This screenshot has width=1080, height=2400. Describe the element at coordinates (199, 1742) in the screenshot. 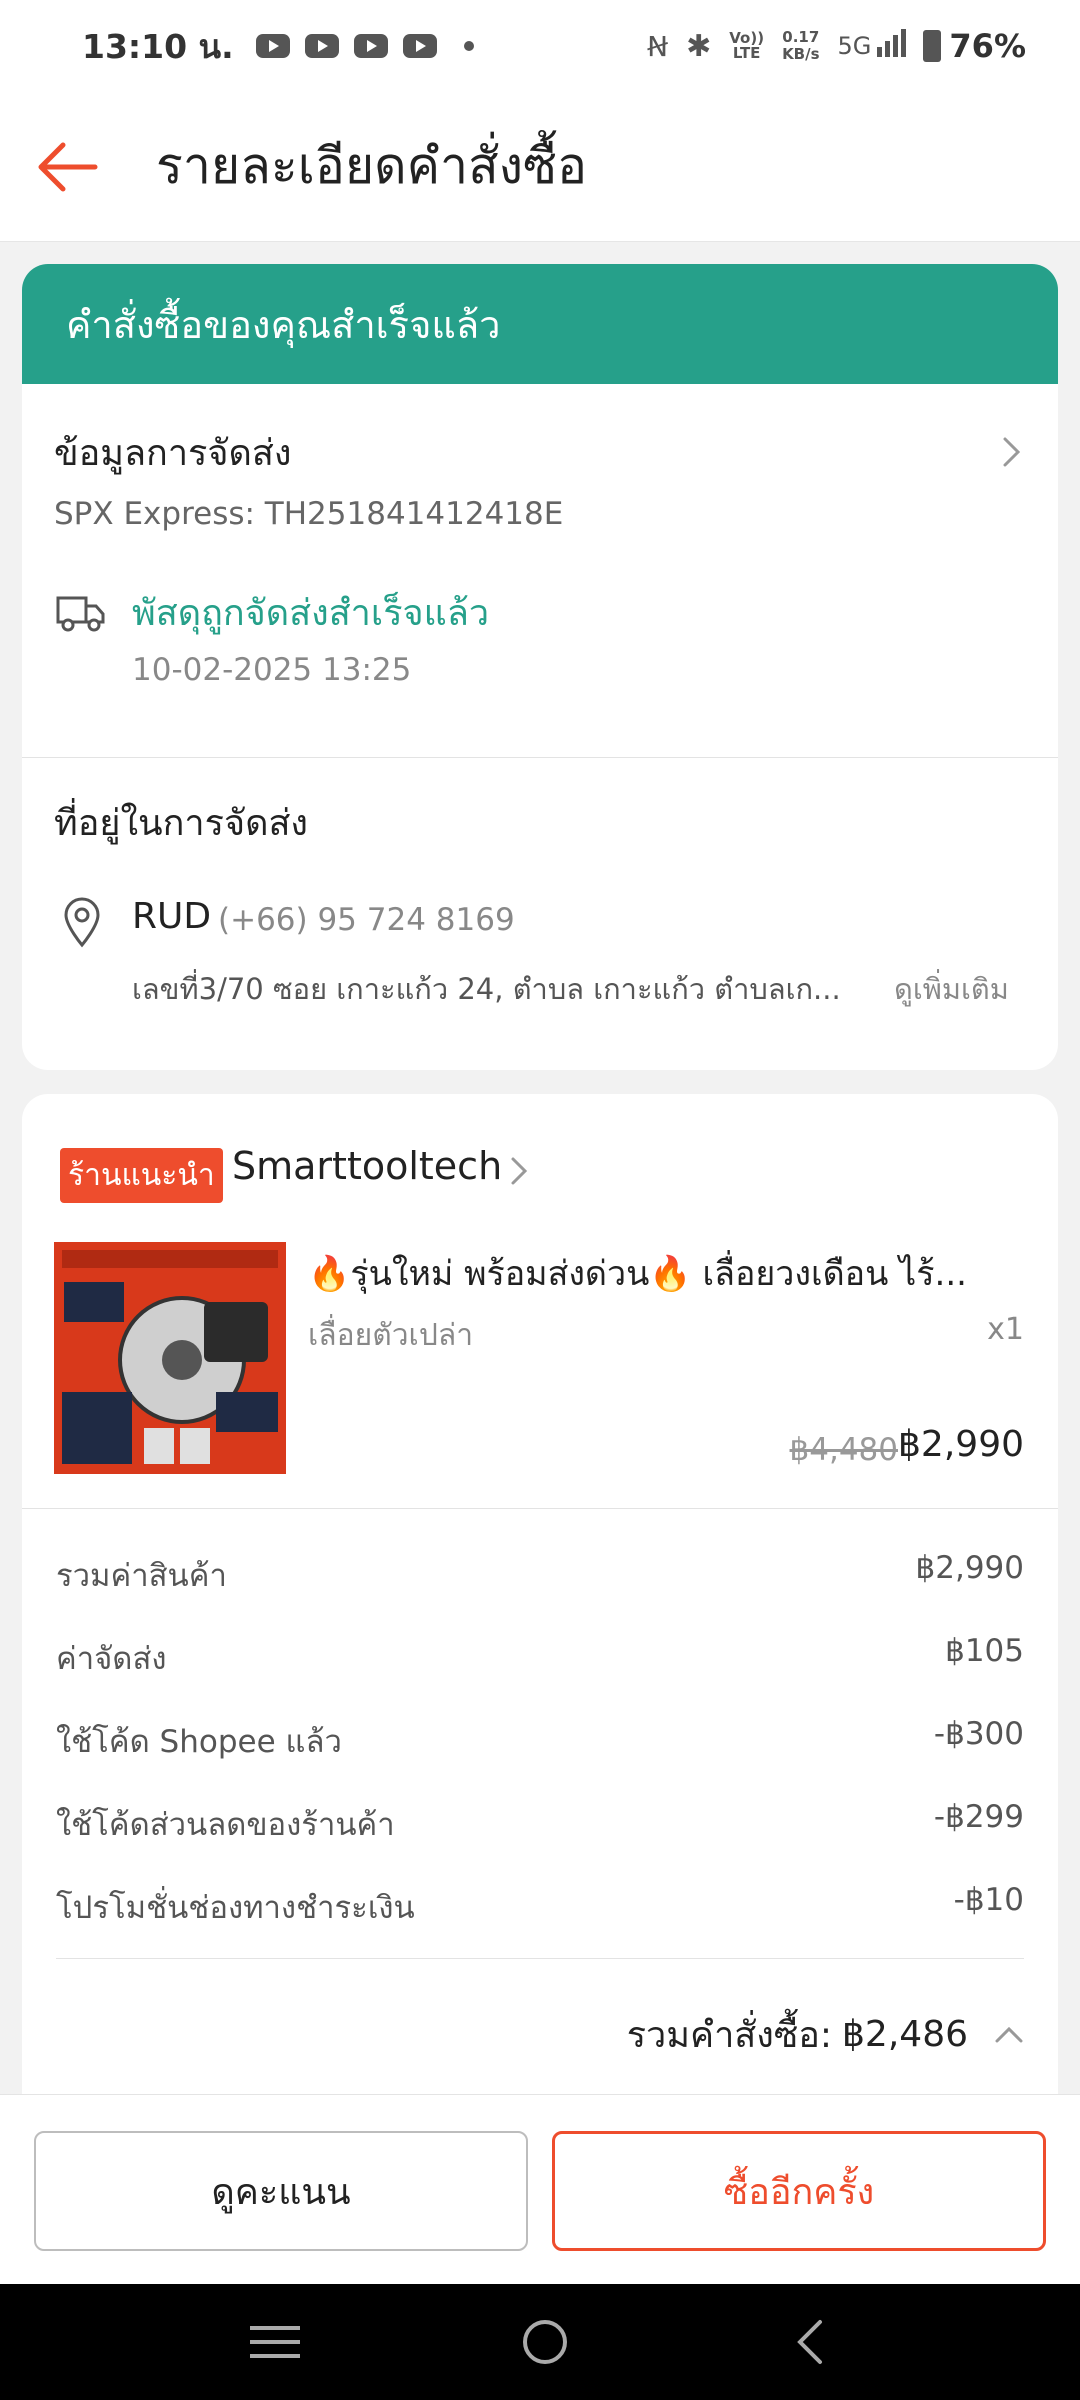

I see `summary-label: ใช้โค้ด Shopee แล้ว` at that location.